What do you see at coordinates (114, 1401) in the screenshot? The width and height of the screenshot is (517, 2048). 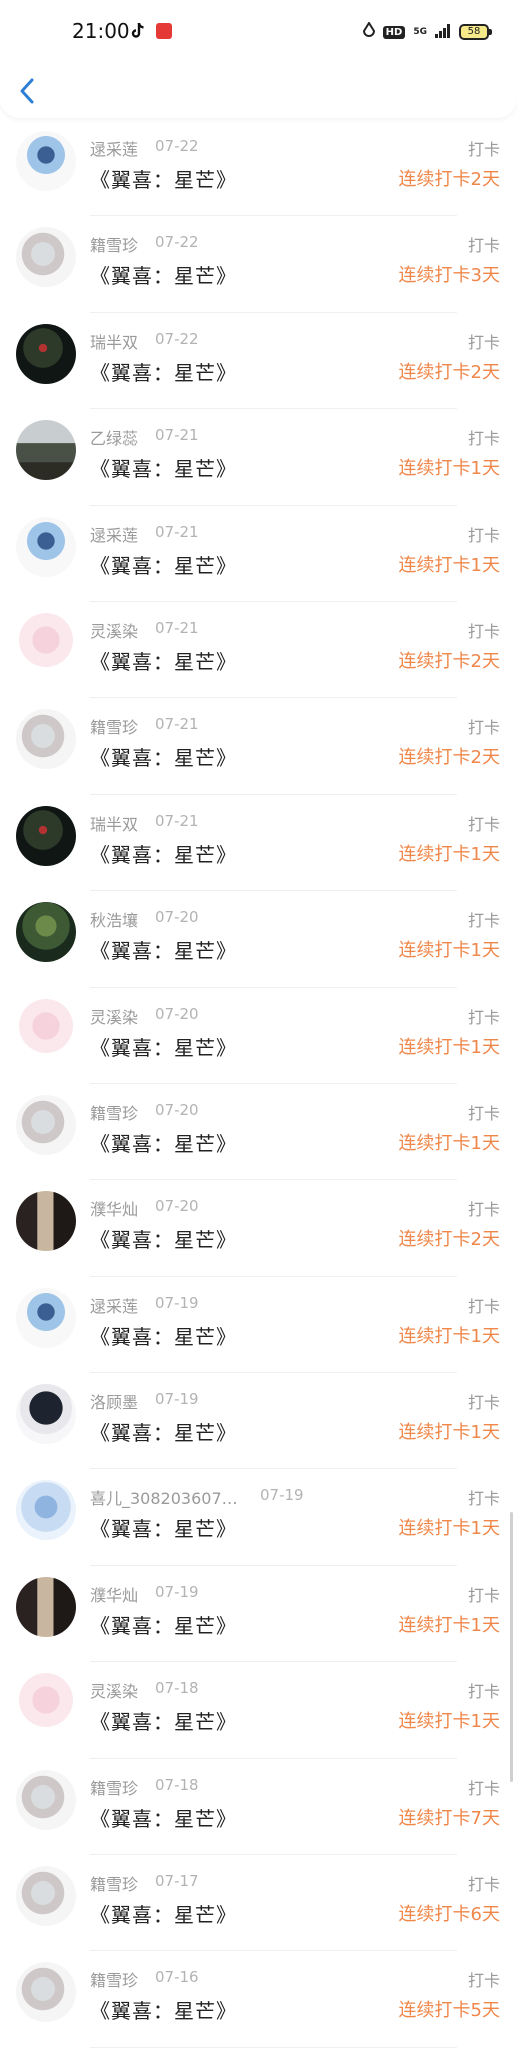 I see `user-name: 洛顾墨` at bounding box center [114, 1401].